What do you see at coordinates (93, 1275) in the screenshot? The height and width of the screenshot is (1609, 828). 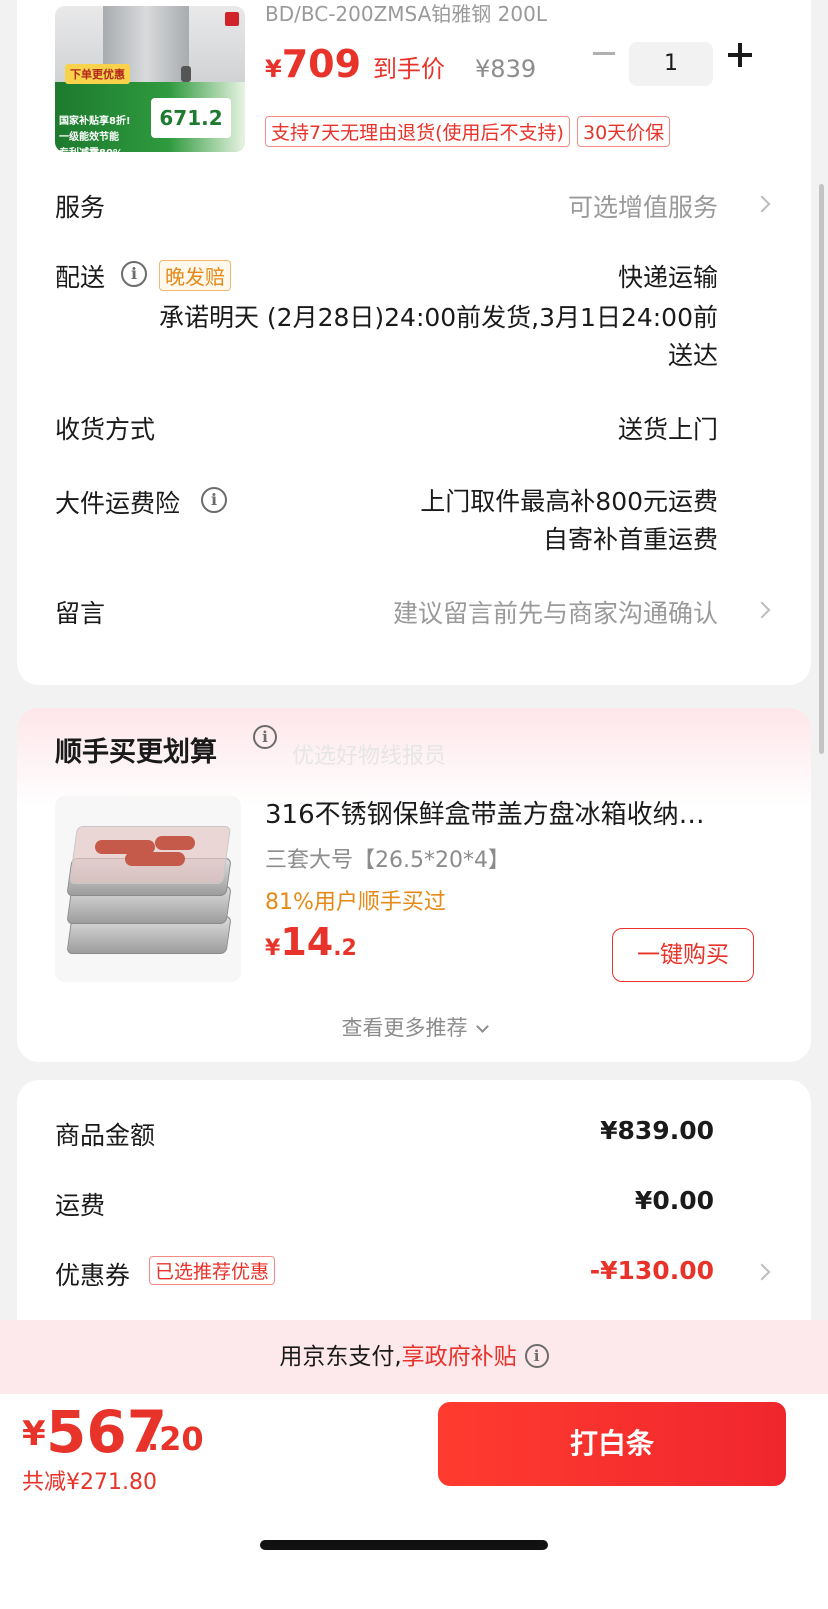 I see `coupon-label: 优惠券` at bounding box center [93, 1275].